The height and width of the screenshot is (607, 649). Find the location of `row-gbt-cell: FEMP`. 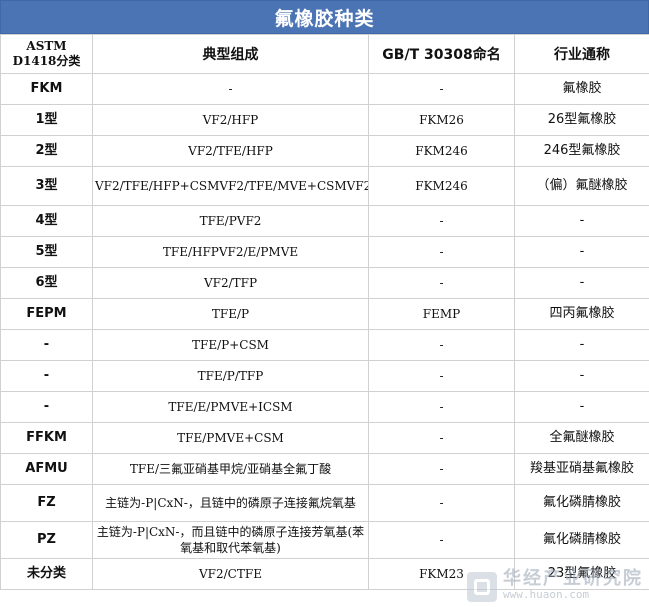

row-gbt-cell: FEMP is located at coordinates (441, 314).